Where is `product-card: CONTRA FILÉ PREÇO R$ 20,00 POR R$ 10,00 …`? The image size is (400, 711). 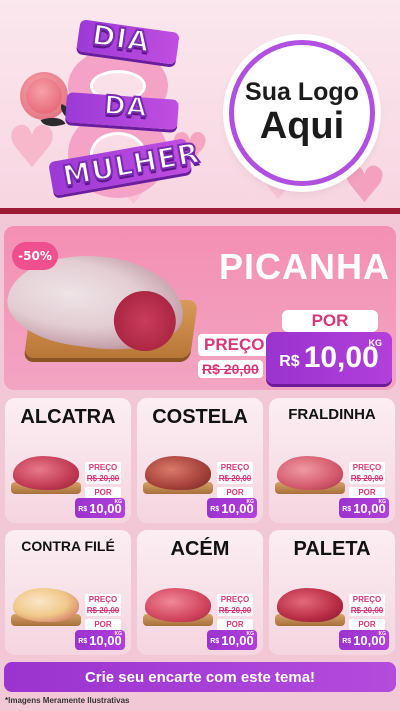
product-card: CONTRA FILÉ PREÇO R$ 20,00 POR R$ 10,00 … is located at coordinates (68, 592).